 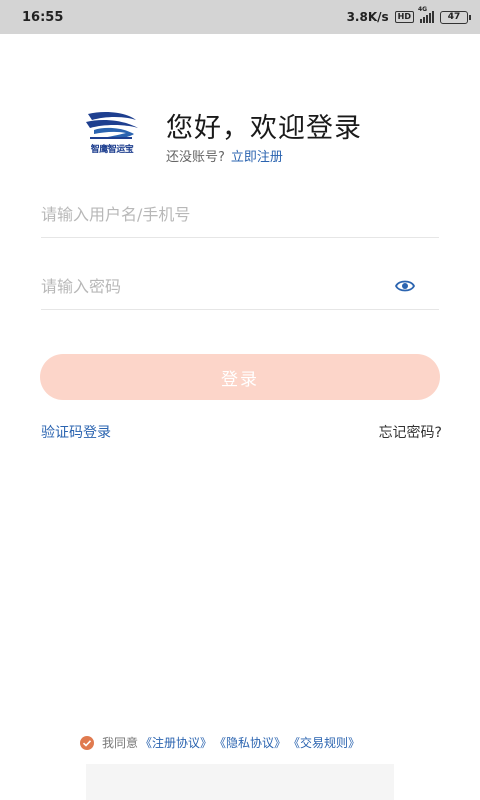 I want to click on register-link: 立即注册, so click(x=257, y=157).